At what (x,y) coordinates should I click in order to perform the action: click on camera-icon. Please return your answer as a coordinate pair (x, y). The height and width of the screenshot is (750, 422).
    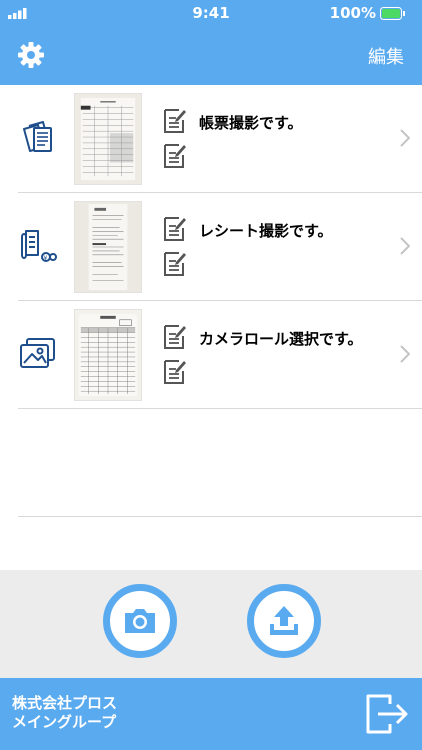
    Looking at the image, I should click on (140, 621).